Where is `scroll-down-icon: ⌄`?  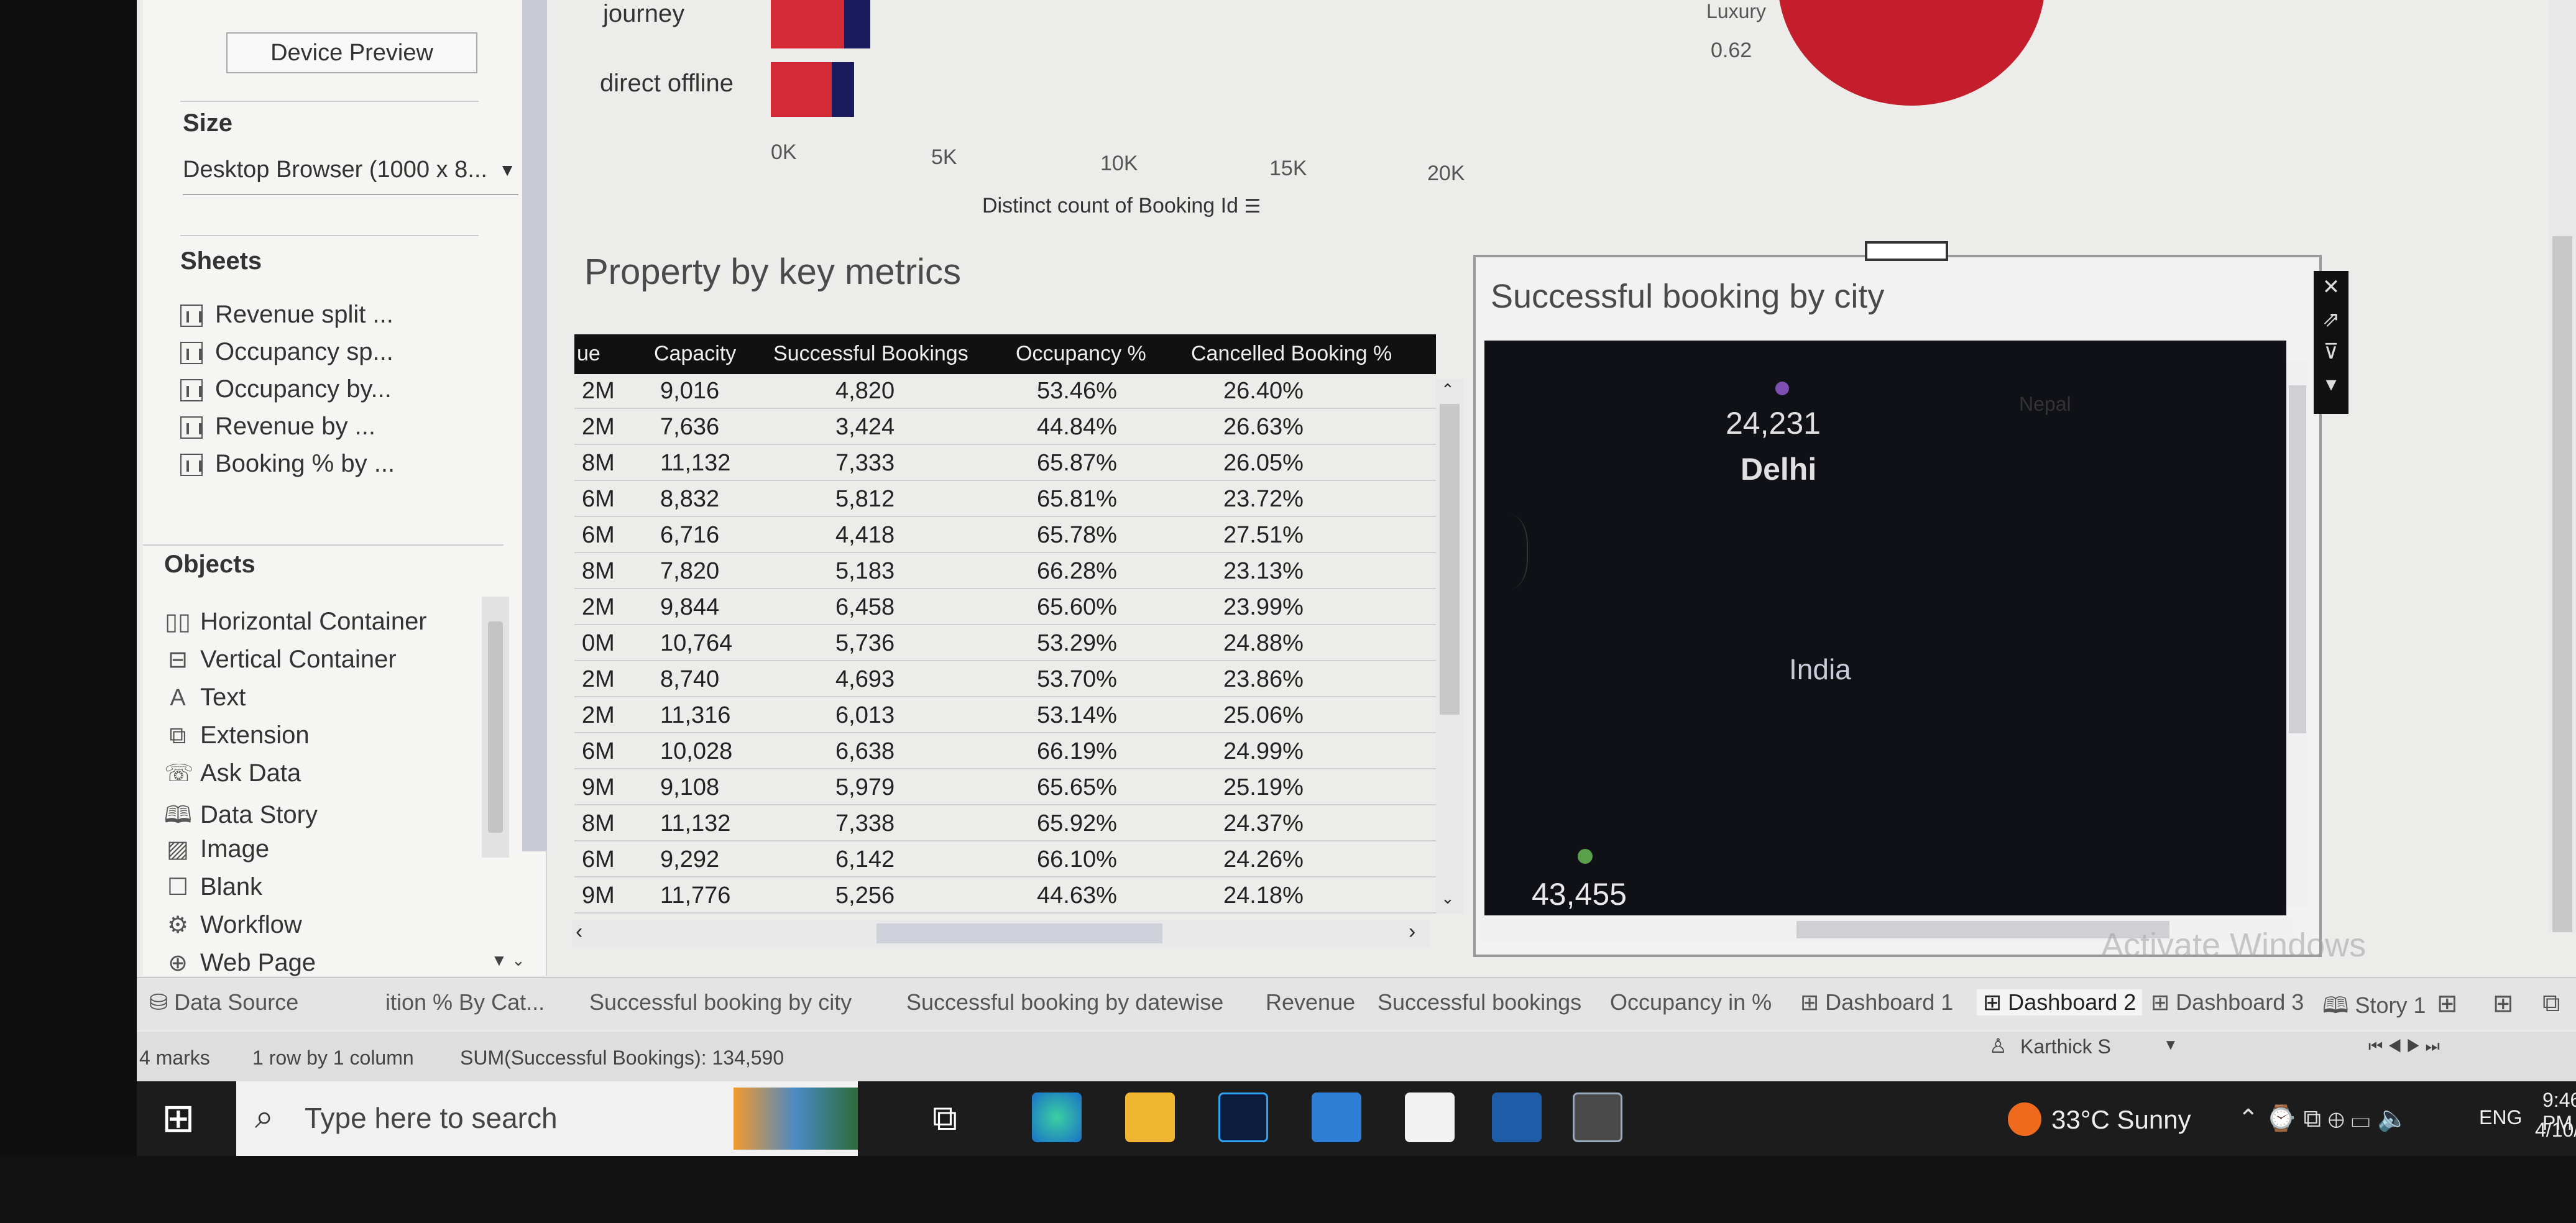
scroll-down-icon: ⌄ is located at coordinates (1448, 898).